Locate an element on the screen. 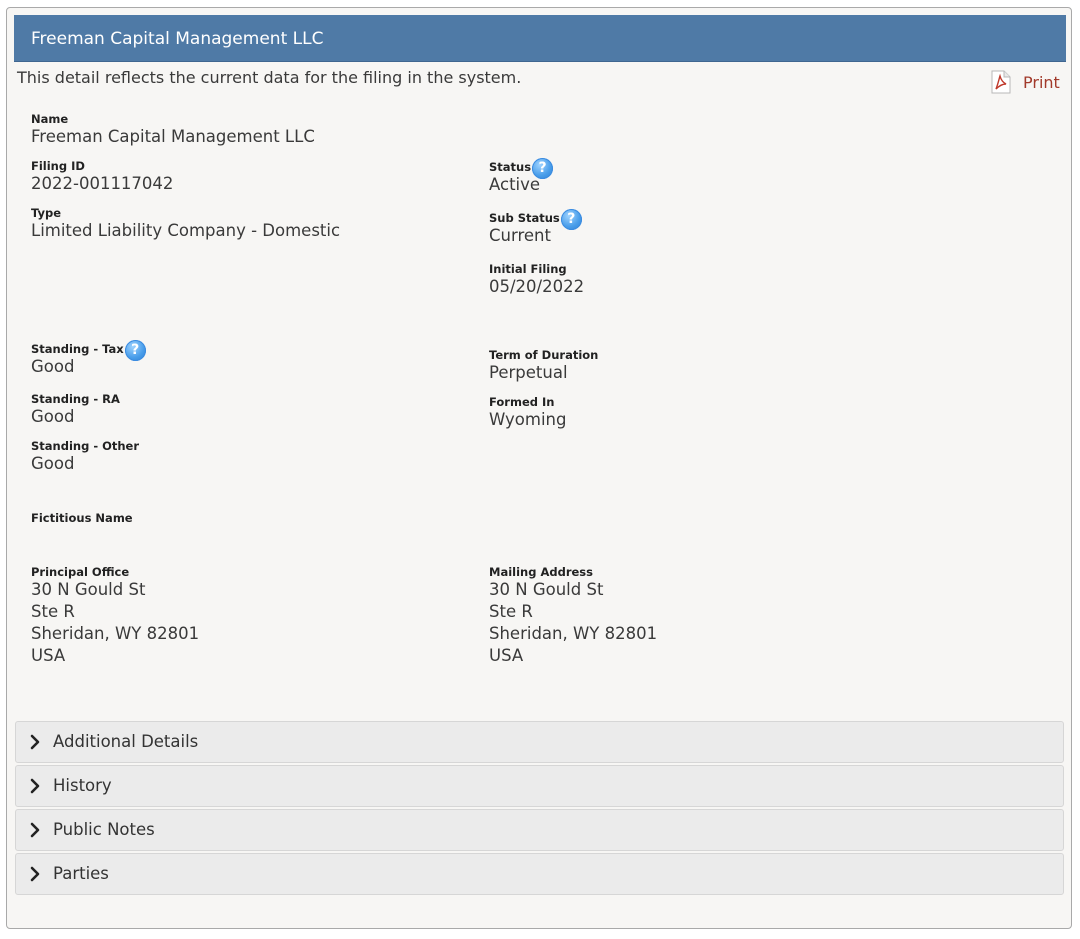 The image size is (1080, 939). pdf-icon is located at coordinates (1001, 82).